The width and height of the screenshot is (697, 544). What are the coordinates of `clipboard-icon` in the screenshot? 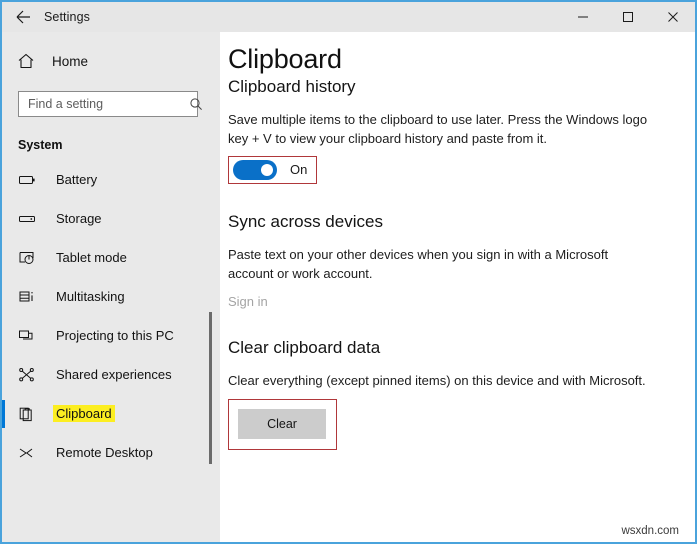 It's located at (27, 414).